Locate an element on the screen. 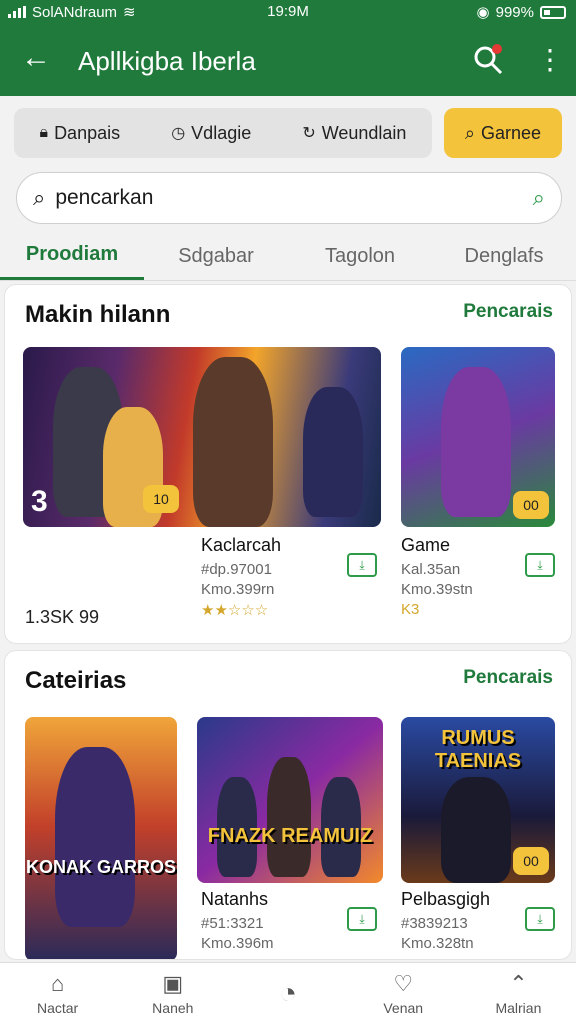 Image resolution: width=576 pixels, height=1024 pixels. notification-dot is located at coordinates (497, 49).